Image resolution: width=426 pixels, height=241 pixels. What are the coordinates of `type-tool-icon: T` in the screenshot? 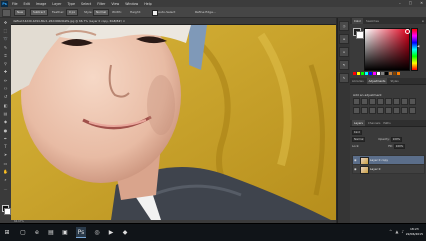 It's located at (5, 146).